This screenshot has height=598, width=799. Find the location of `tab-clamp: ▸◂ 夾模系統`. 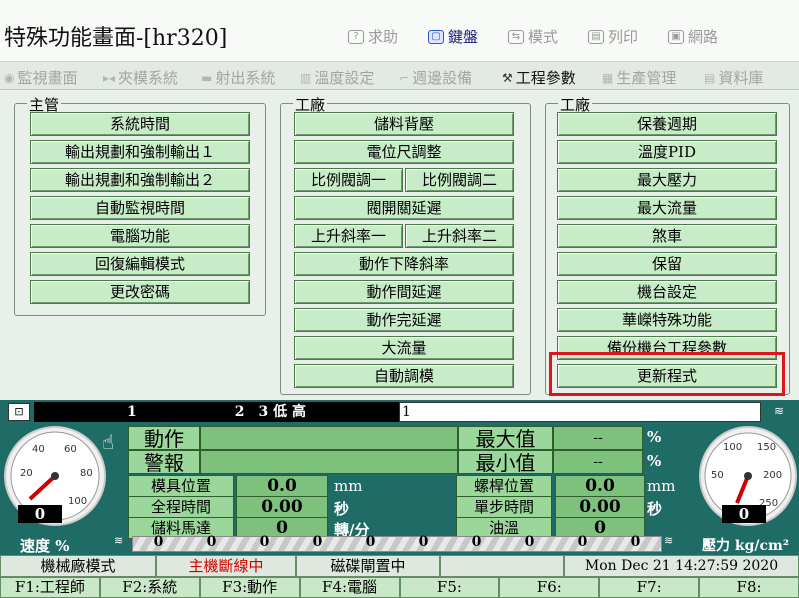

tab-clamp: ▸◂ 夾模系統 is located at coordinates (140, 77).